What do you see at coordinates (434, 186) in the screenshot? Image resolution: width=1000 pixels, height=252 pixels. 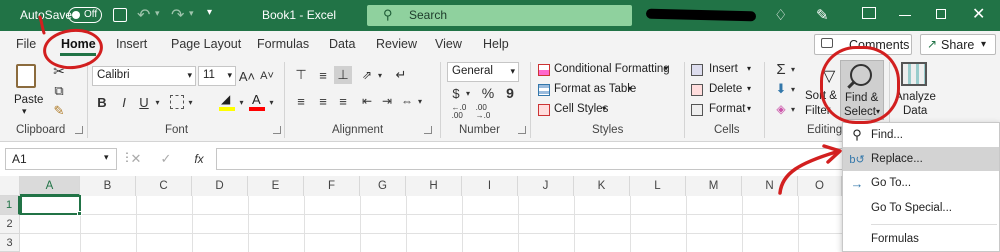 I see `column-header-h: H` at bounding box center [434, 186].